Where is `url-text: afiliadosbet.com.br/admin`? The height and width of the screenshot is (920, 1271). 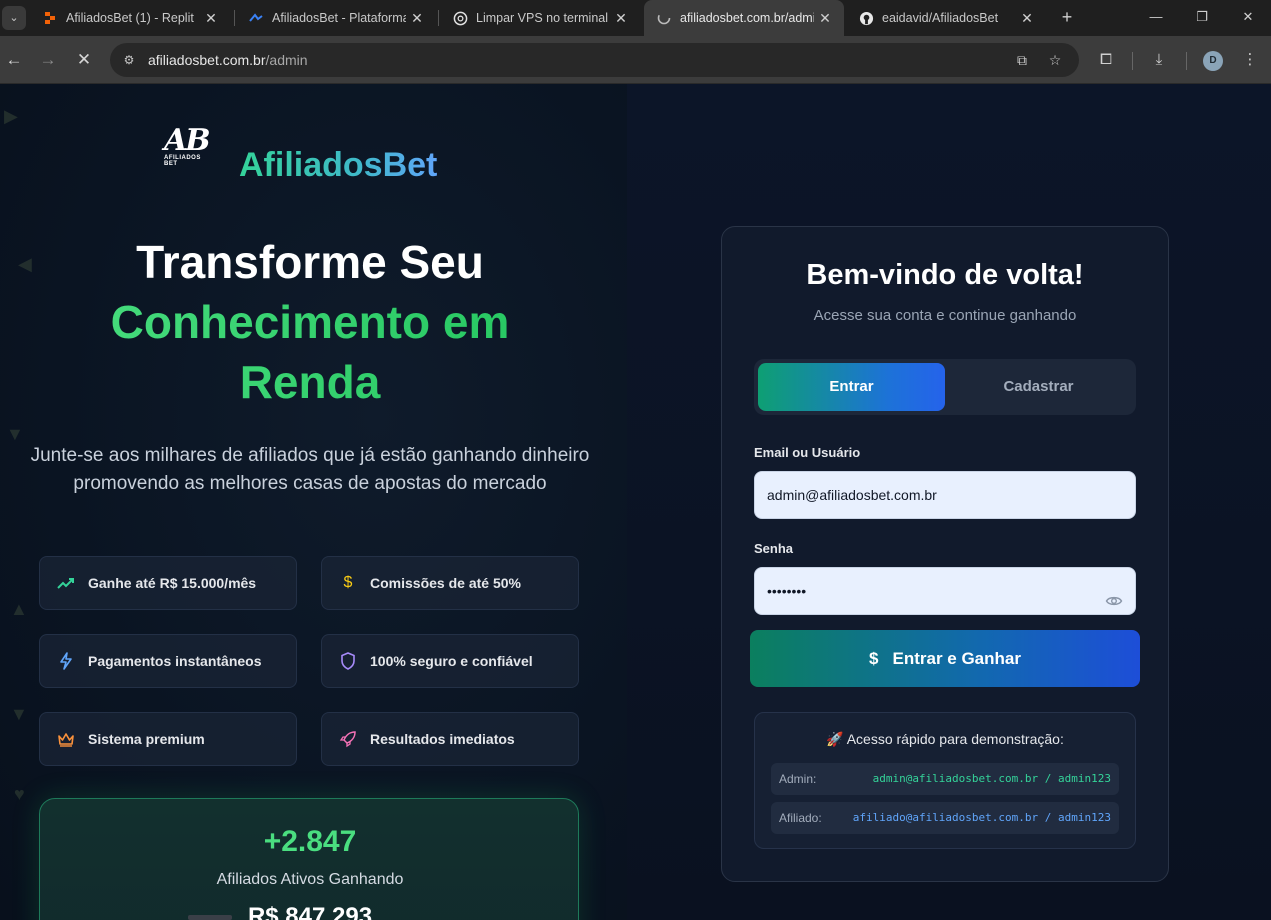
url-text: afiliadosbet.com.br/admin is located at coordinates (228, 60).